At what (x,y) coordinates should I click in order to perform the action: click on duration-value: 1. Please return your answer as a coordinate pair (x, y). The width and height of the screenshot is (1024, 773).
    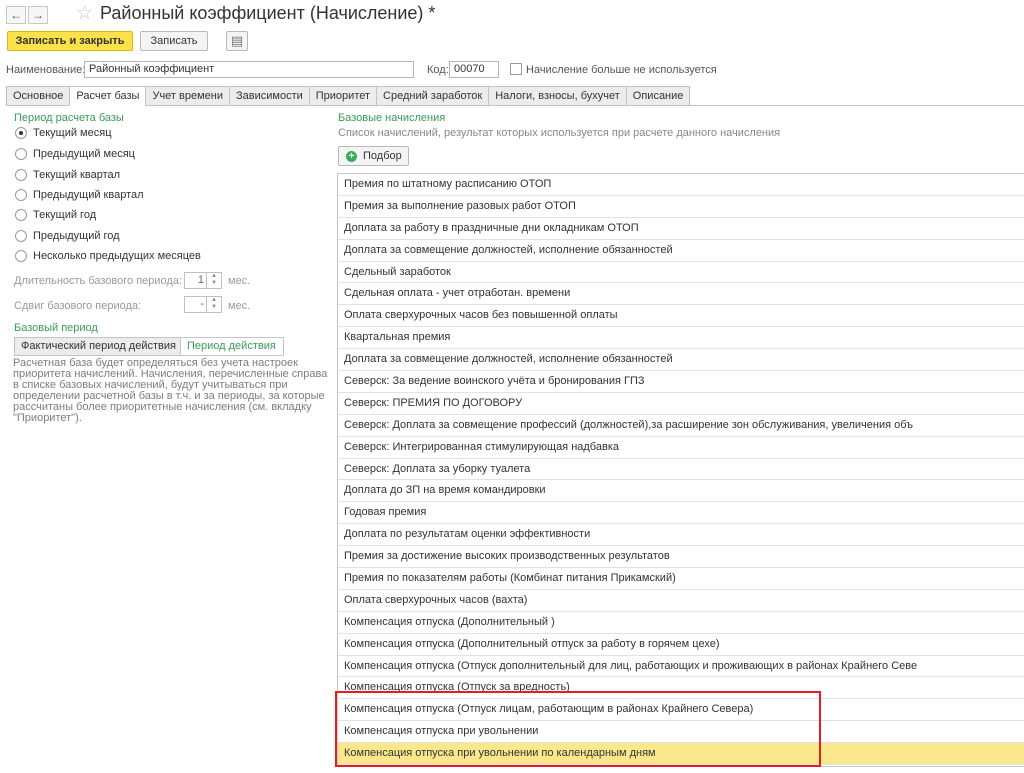
    Looking at the image, I should click on (200, 280).